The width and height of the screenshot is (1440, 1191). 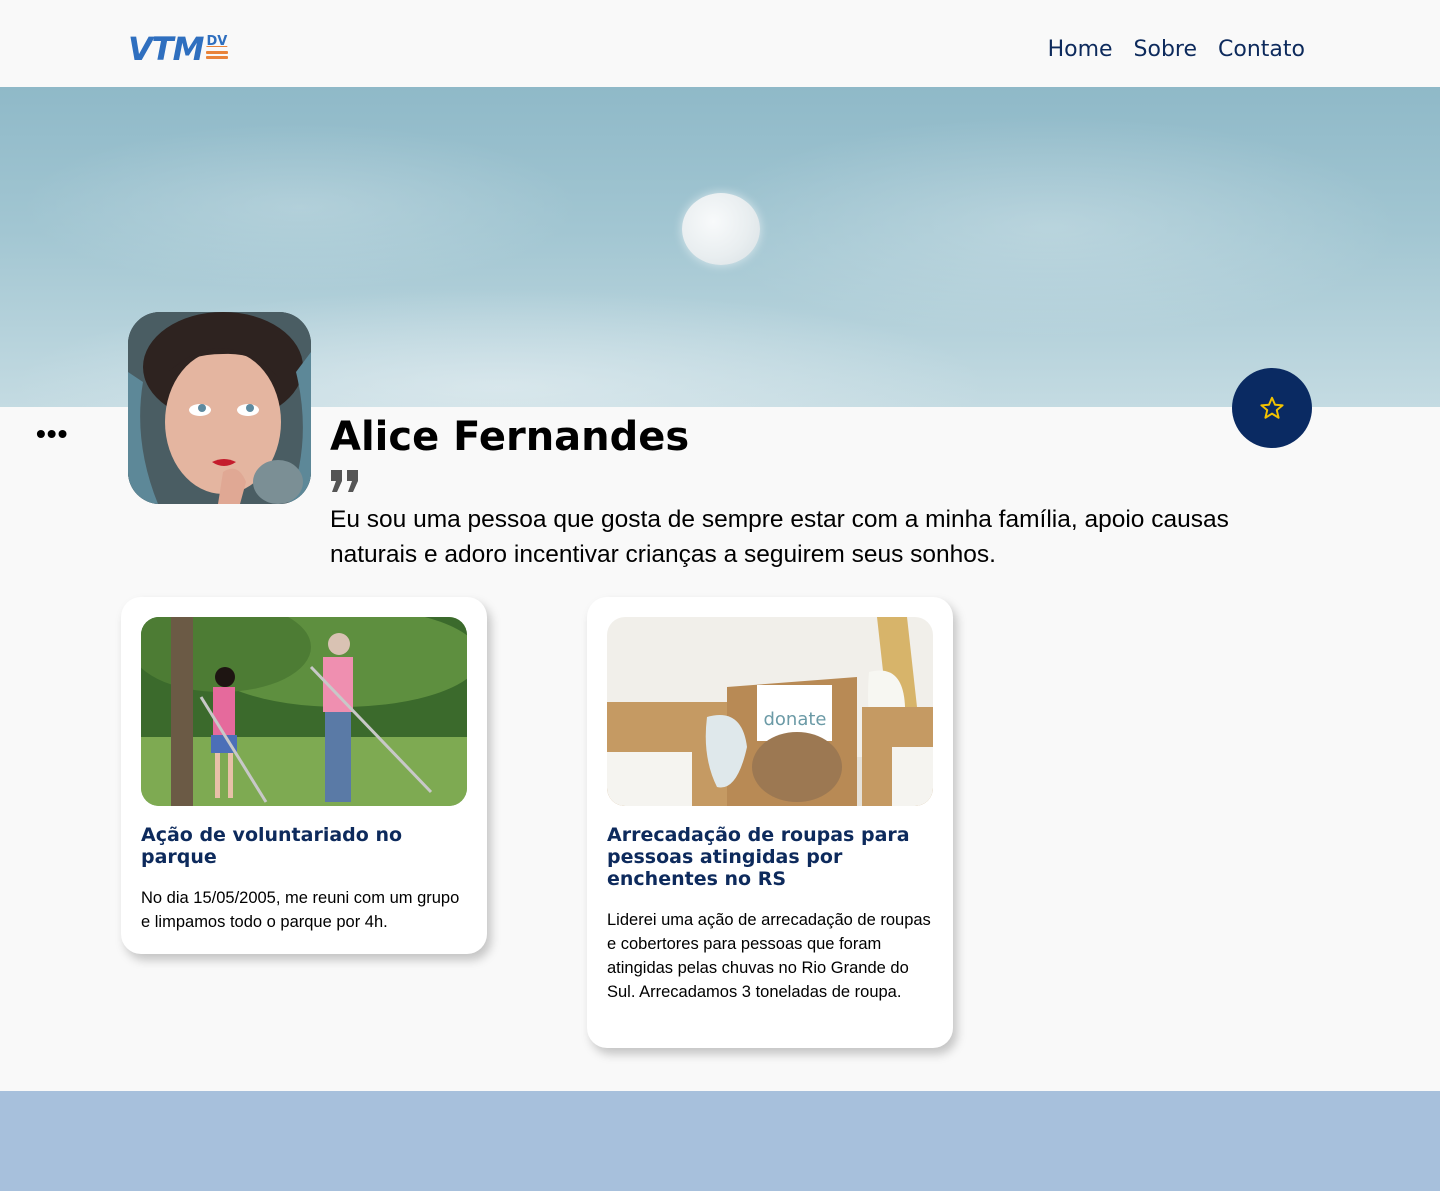 What do you see at coordinates (721, 229) in the screenshot?
I see `moon-image` at bounding box center [721, 229].